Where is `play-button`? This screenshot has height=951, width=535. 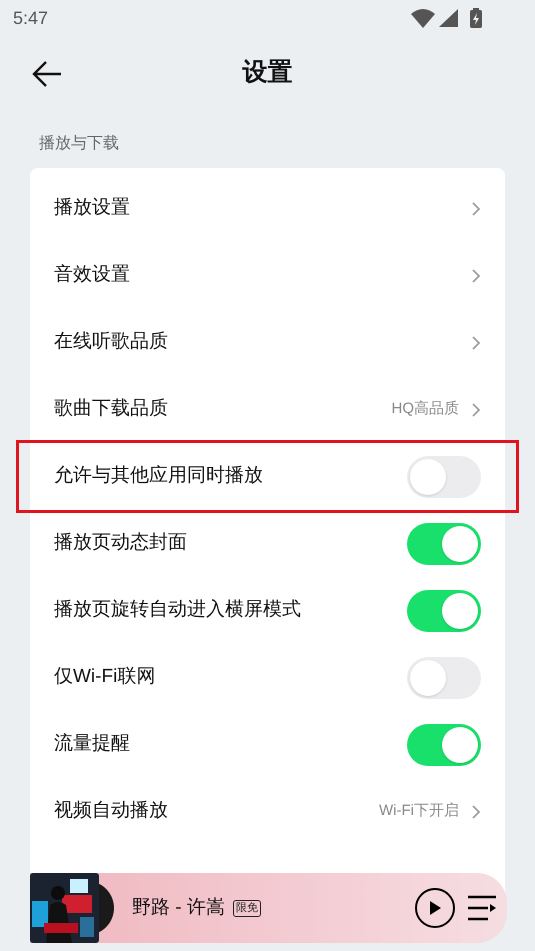 play-button is located at coordinates (435, 908).